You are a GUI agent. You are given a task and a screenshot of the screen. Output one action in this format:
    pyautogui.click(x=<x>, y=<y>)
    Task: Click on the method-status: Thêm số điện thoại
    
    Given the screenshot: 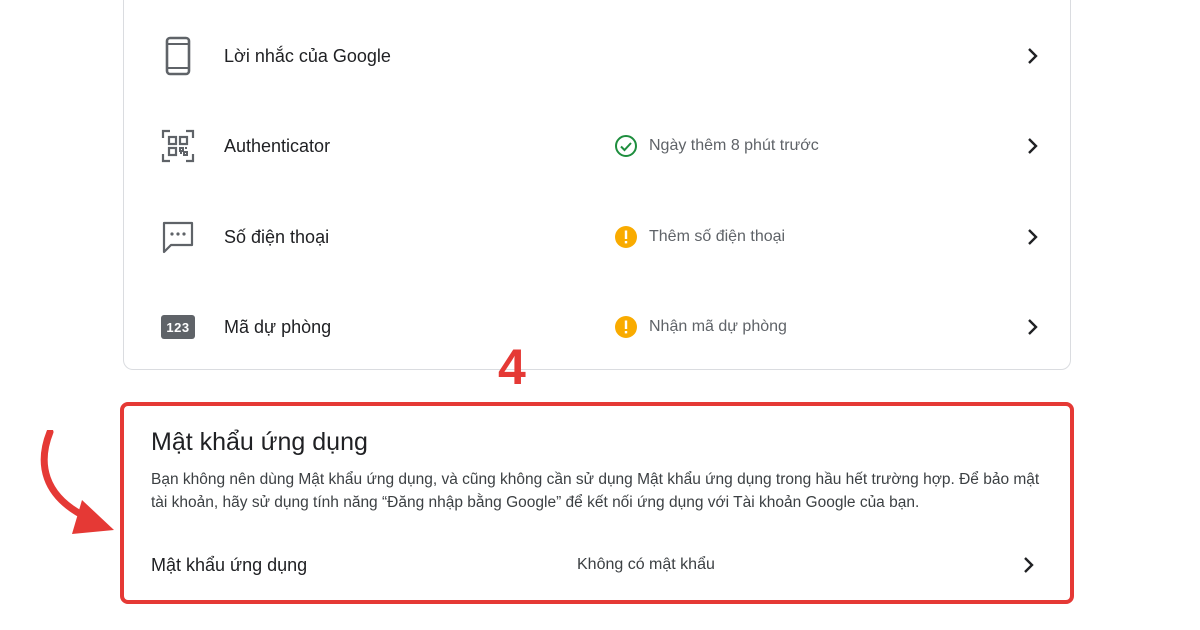 What is the action you would take?
    pyautogui.click(x=699, y=237)
    